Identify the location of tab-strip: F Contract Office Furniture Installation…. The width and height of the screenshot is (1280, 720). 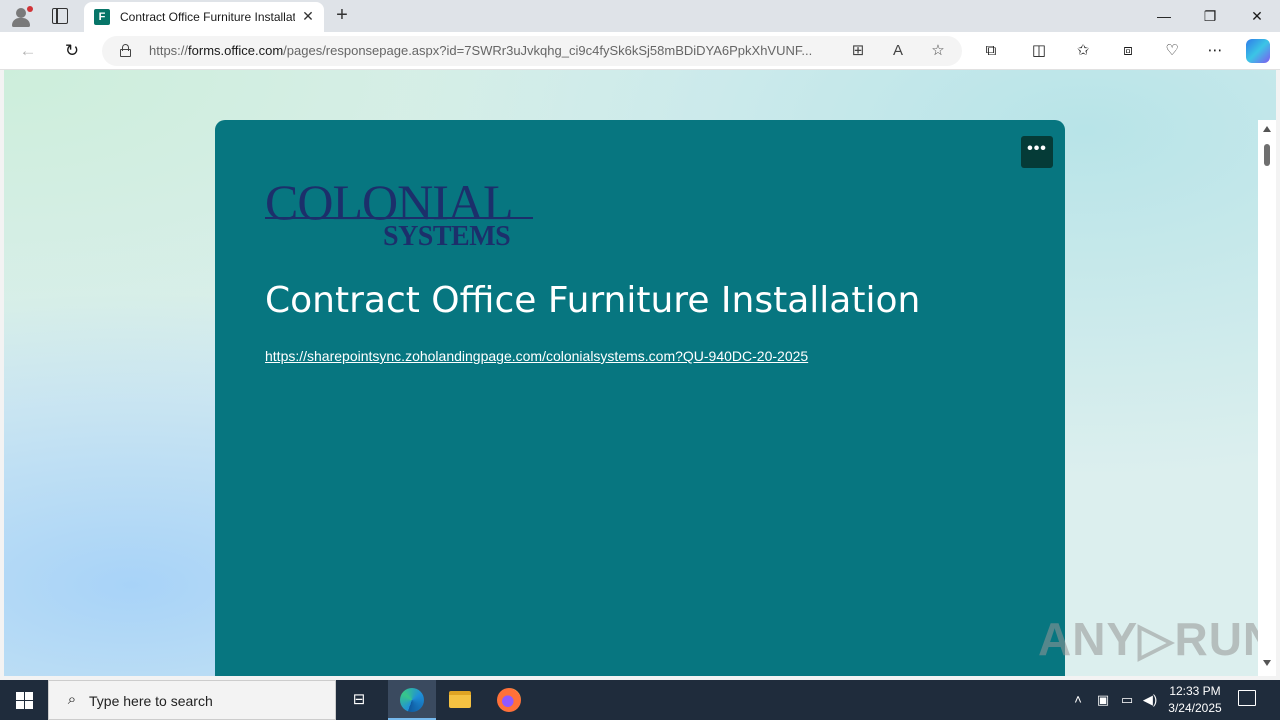
(640, 16).